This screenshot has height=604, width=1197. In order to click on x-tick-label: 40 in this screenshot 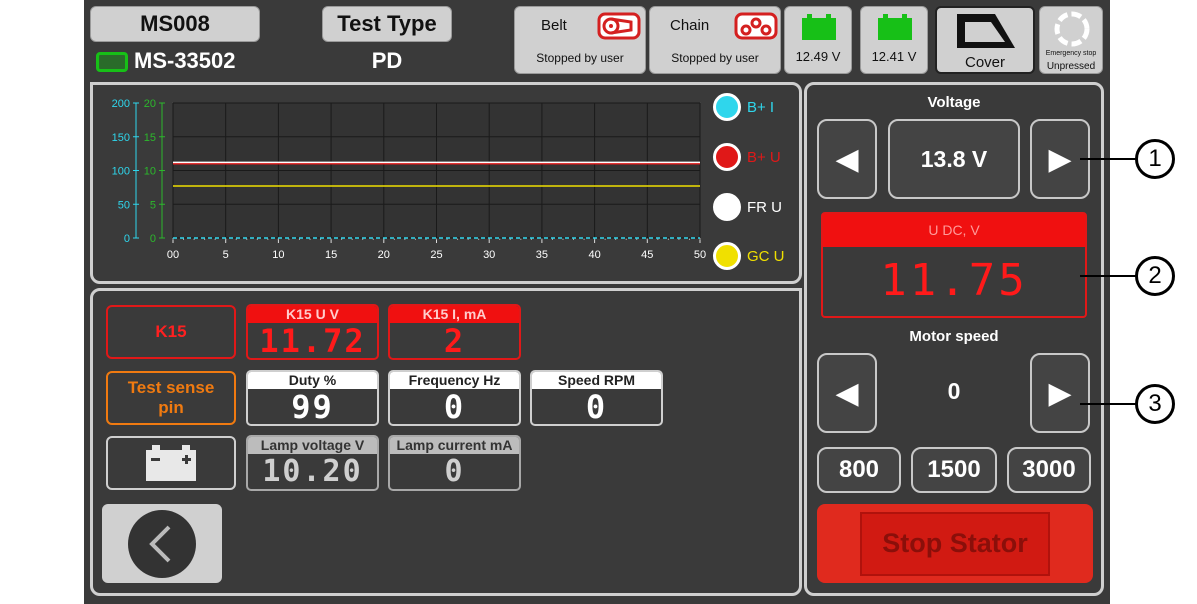, I will do `click(594, 255)`.